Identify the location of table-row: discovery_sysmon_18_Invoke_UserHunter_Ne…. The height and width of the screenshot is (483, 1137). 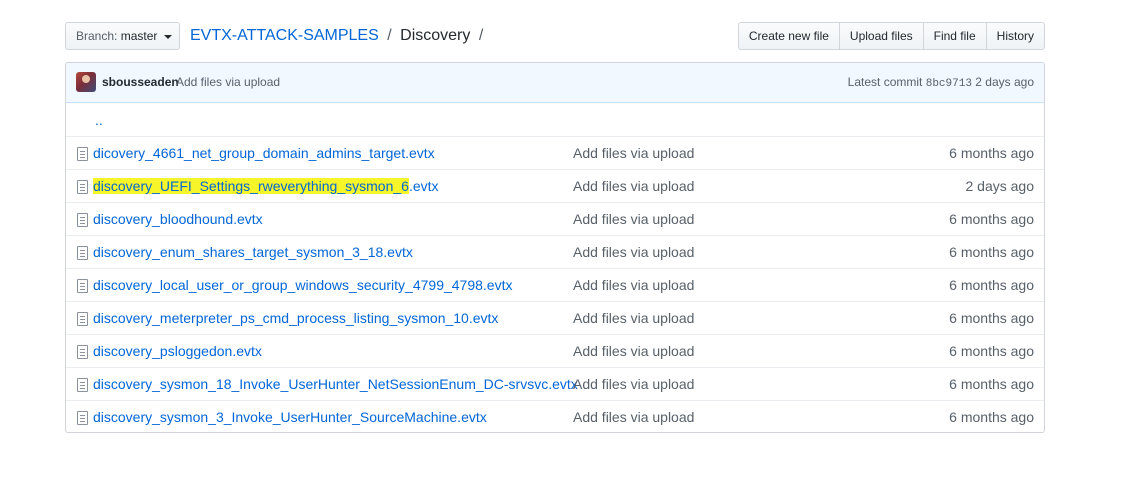
(555, 383).